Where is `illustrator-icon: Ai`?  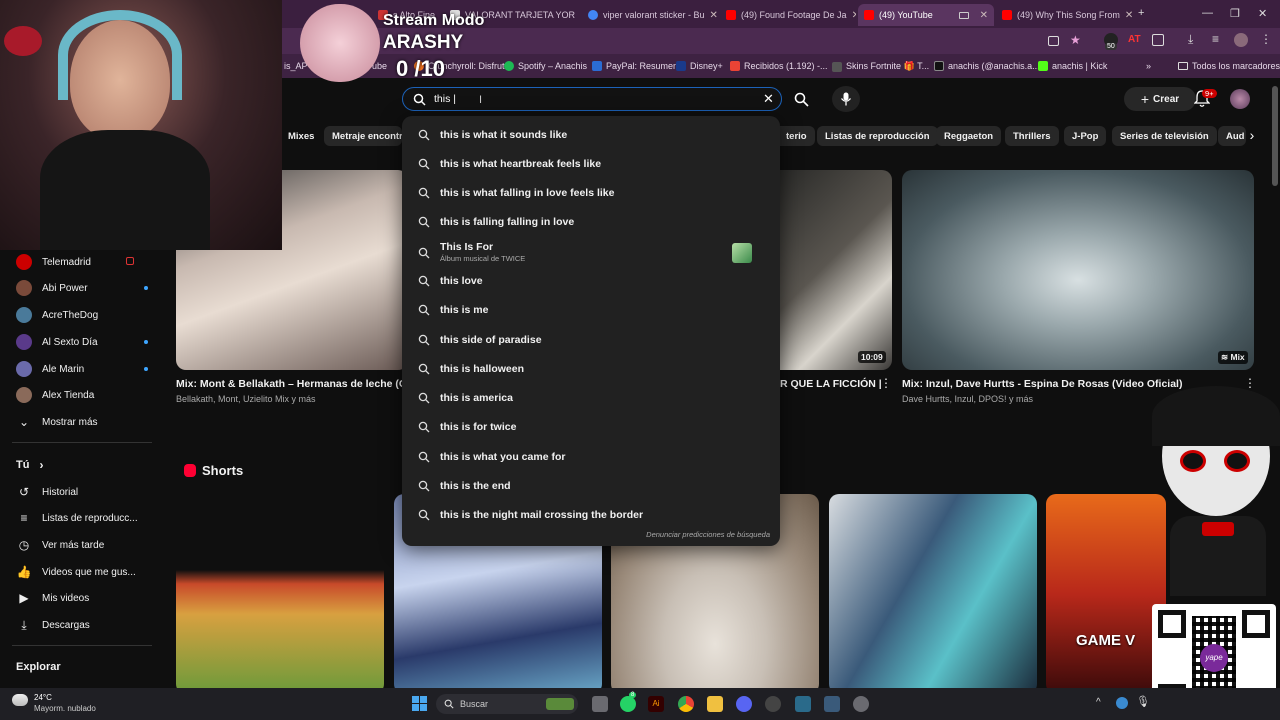 illustrator-icon: Ai is located at coordinates (656, 704).